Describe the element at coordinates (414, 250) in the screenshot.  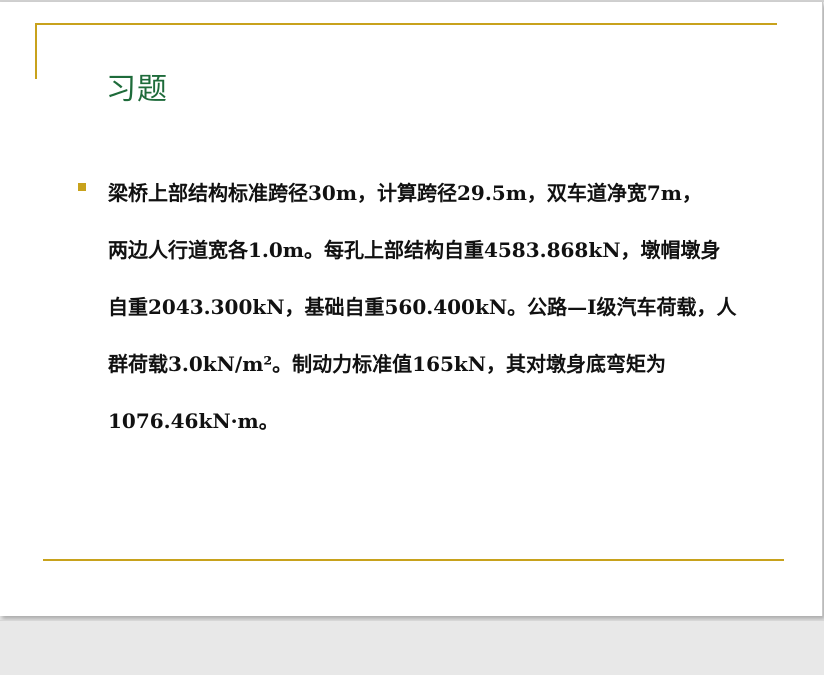
I see `body-line-2: 两边人行道宽各1.0m。每孔上部结构自重4583.868kN，墩帽墩身` at that location.